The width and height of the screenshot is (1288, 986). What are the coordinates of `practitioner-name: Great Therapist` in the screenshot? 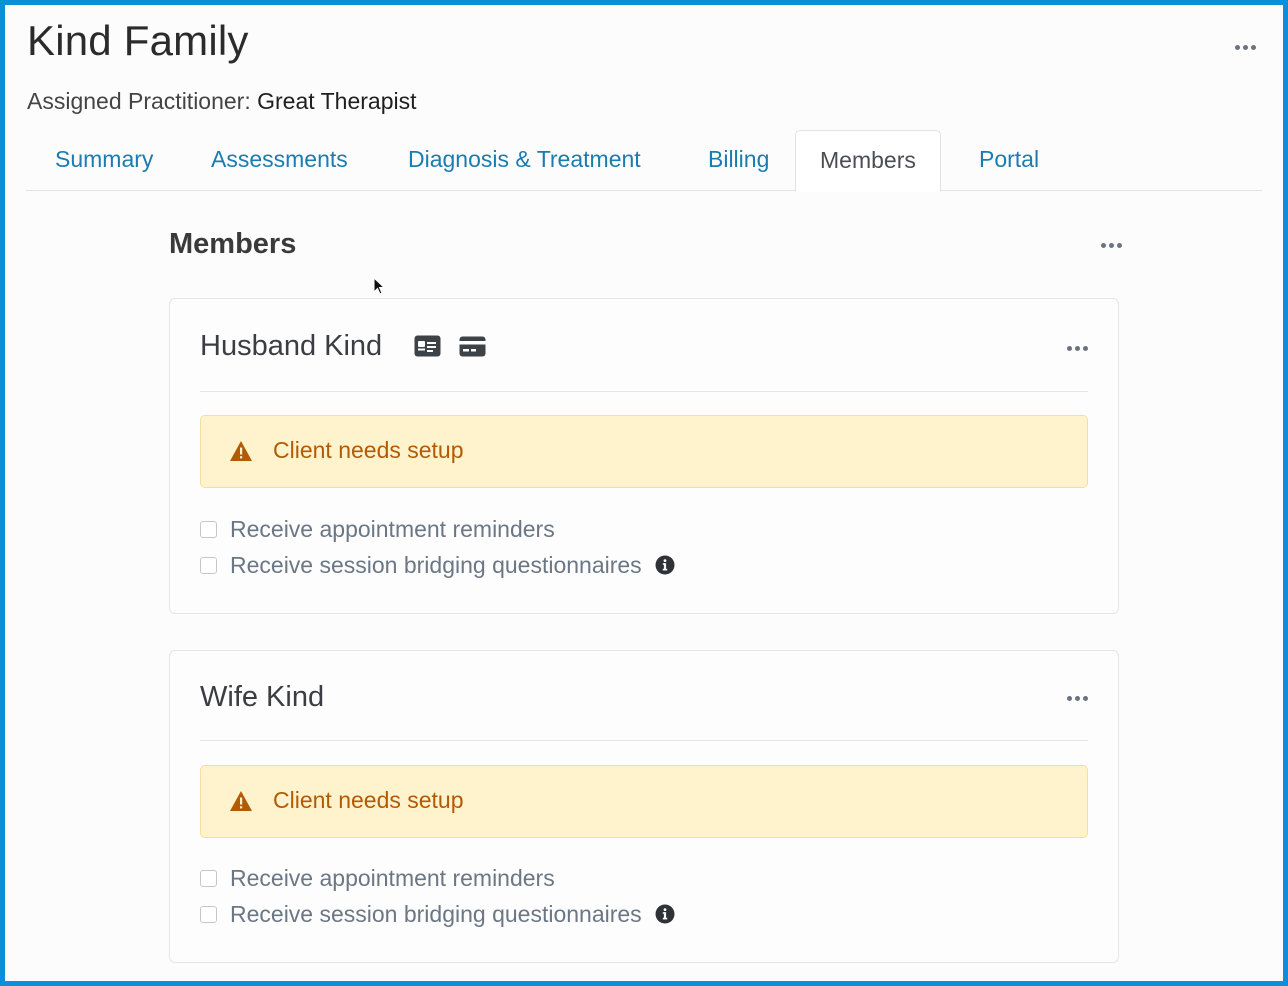 It's located at (337, 101).